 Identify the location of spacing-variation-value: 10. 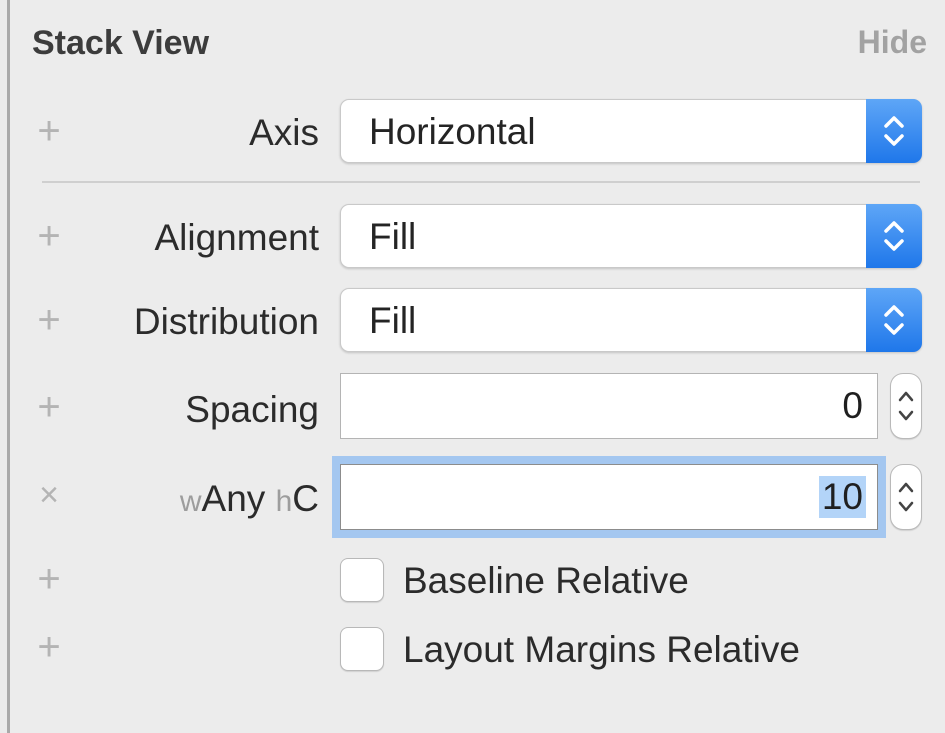
(842, 497).